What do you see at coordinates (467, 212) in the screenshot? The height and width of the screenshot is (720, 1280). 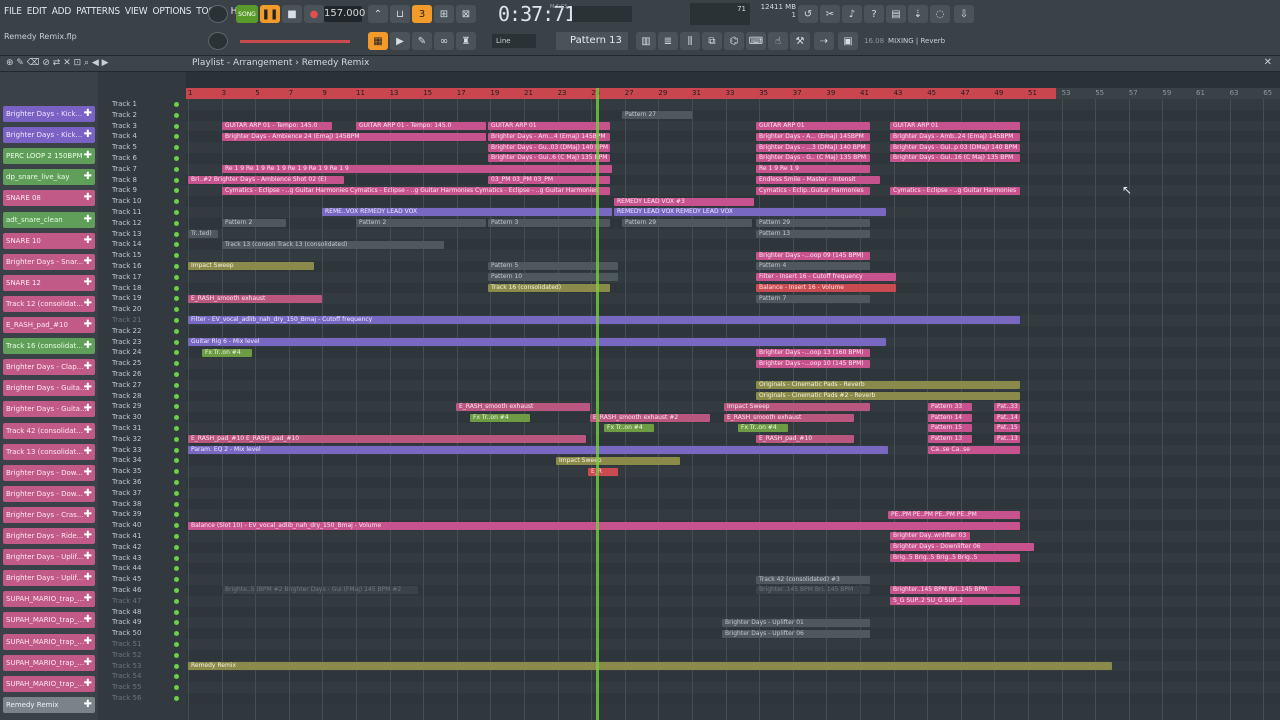 I see `playlist-clip: REME..VOX REMEDY LEAD VOX` at bounding box center [467, 212].